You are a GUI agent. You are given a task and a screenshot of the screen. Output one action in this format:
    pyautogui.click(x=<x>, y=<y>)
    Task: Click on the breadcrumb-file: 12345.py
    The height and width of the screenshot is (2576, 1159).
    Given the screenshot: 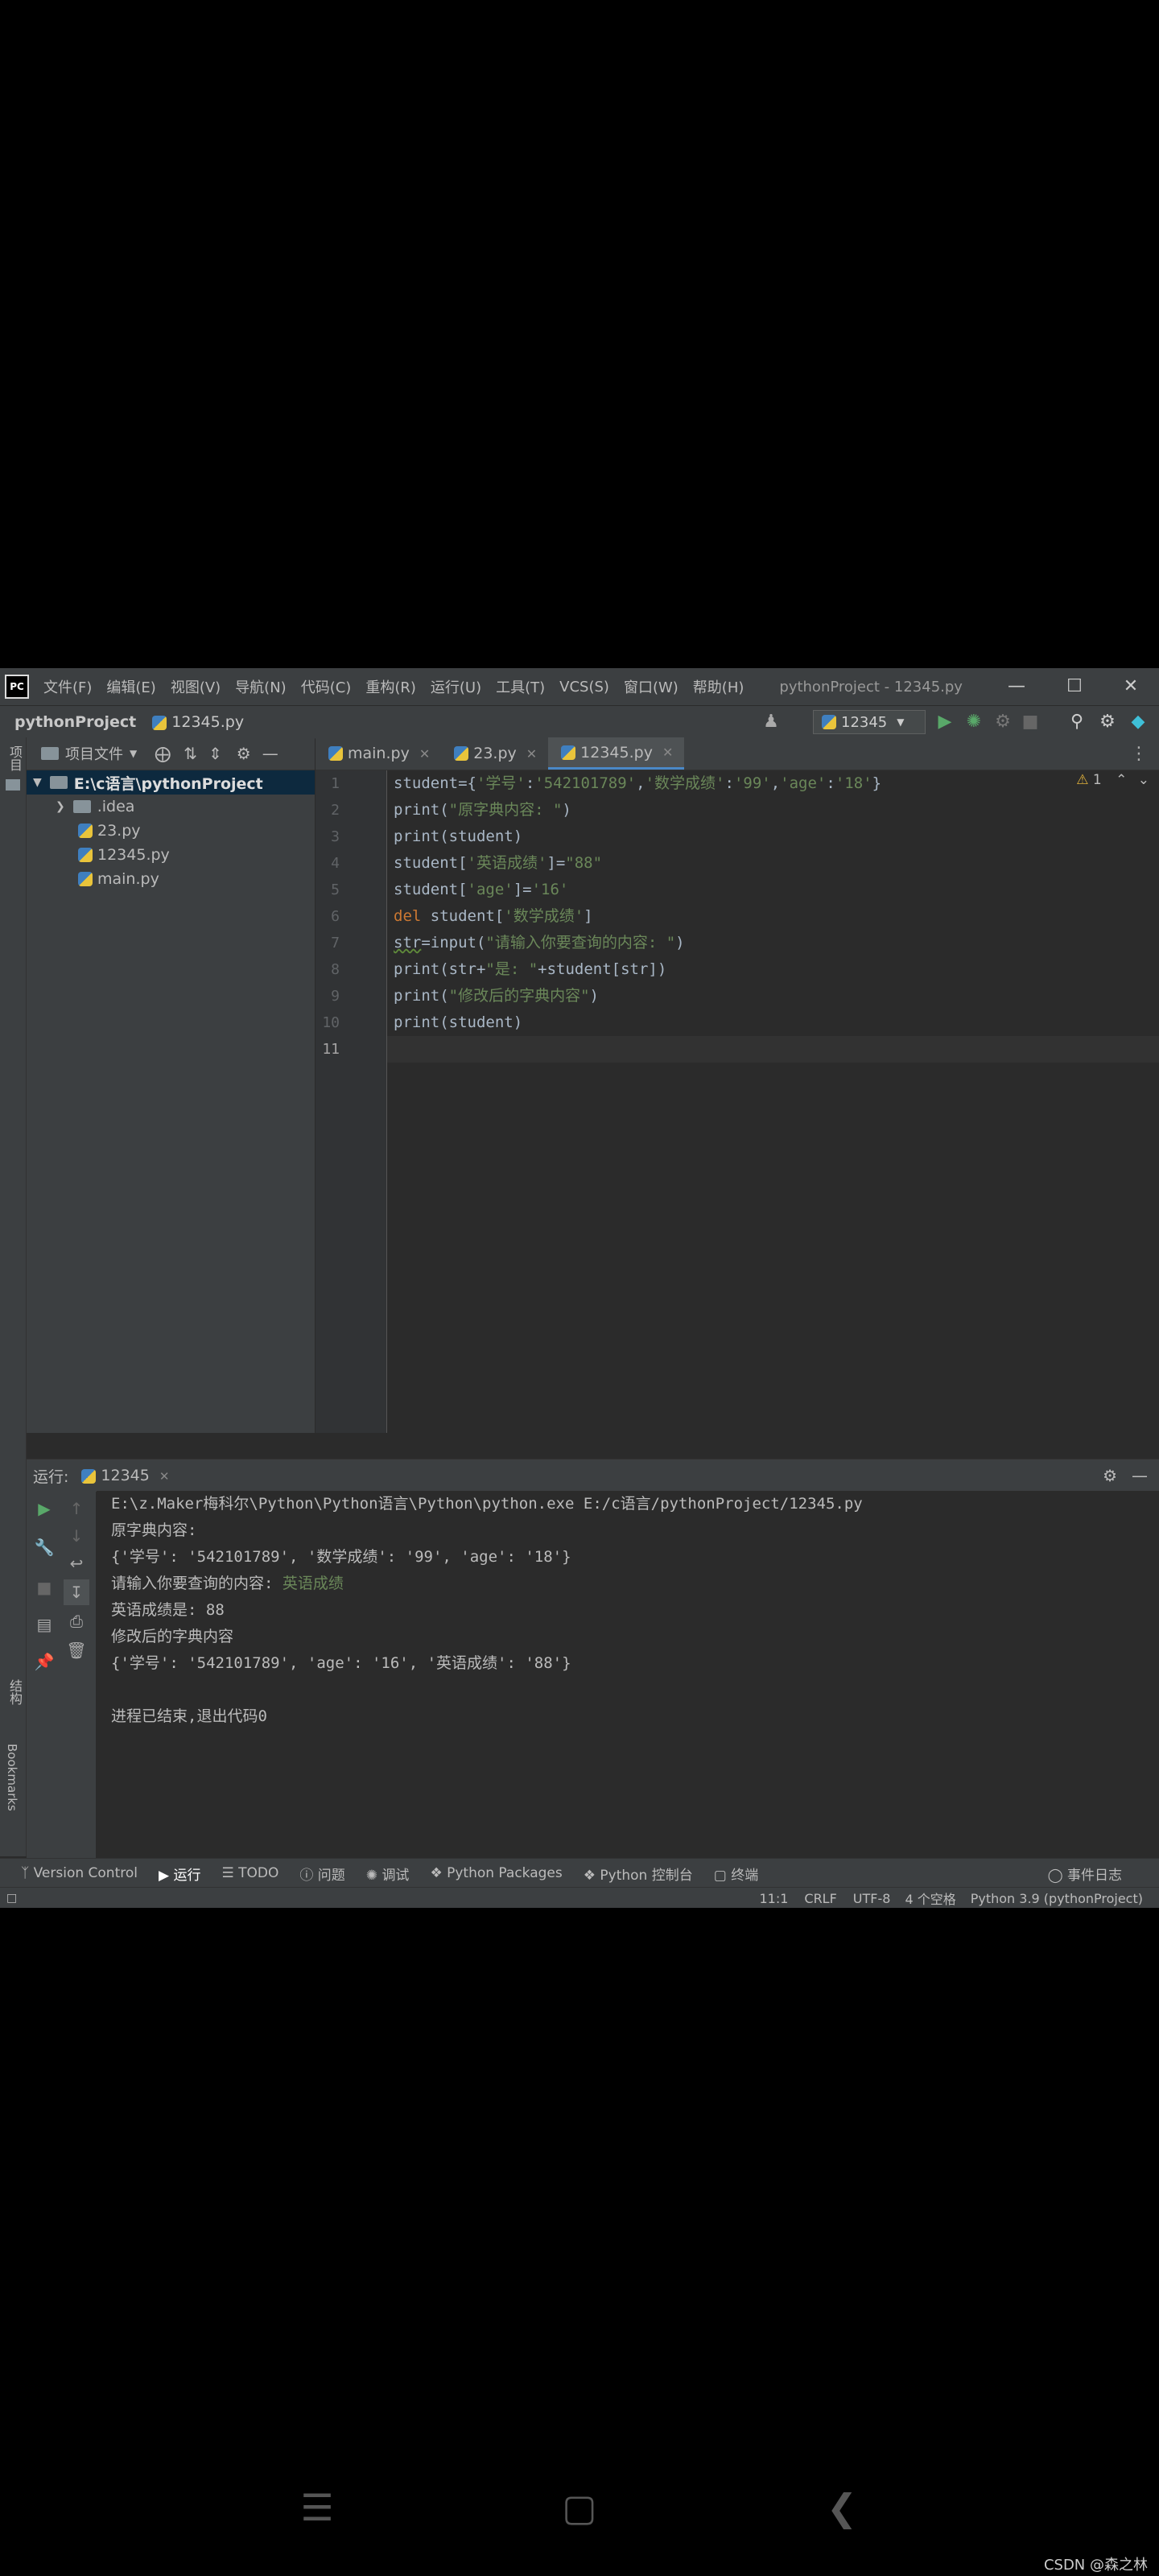 What is the action you would take?
    pyautogui.click(x=198, y=722)
    